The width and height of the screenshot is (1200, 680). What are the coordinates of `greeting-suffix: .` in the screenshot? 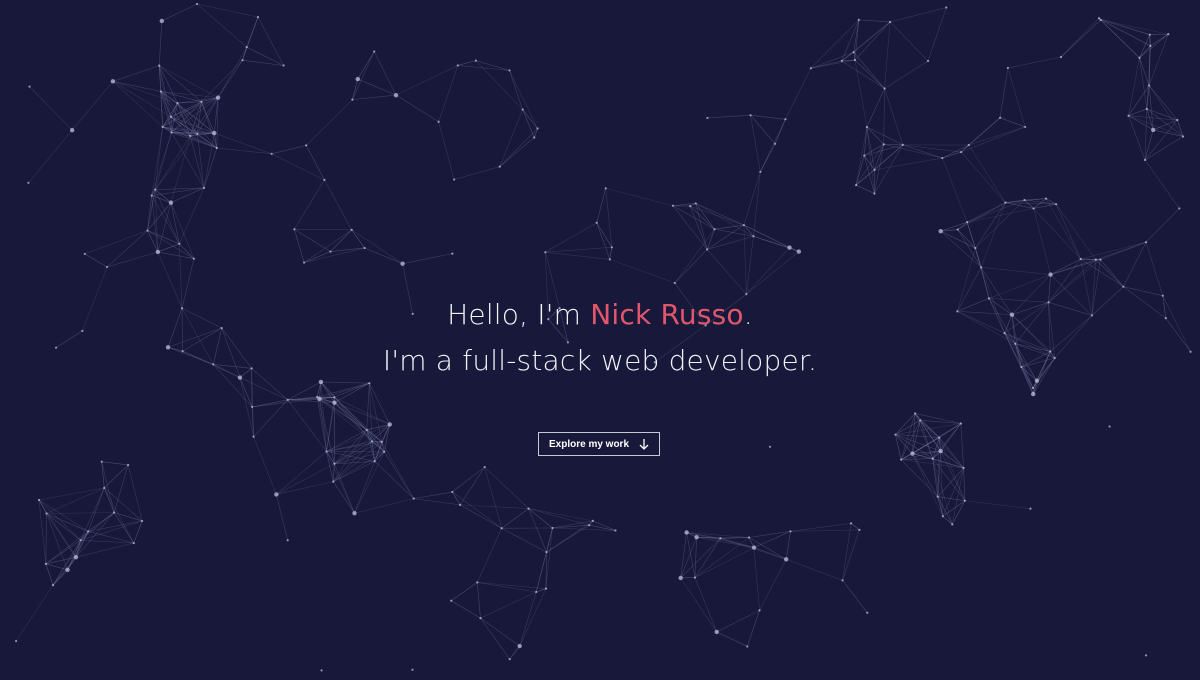 It's located at (748, 314).